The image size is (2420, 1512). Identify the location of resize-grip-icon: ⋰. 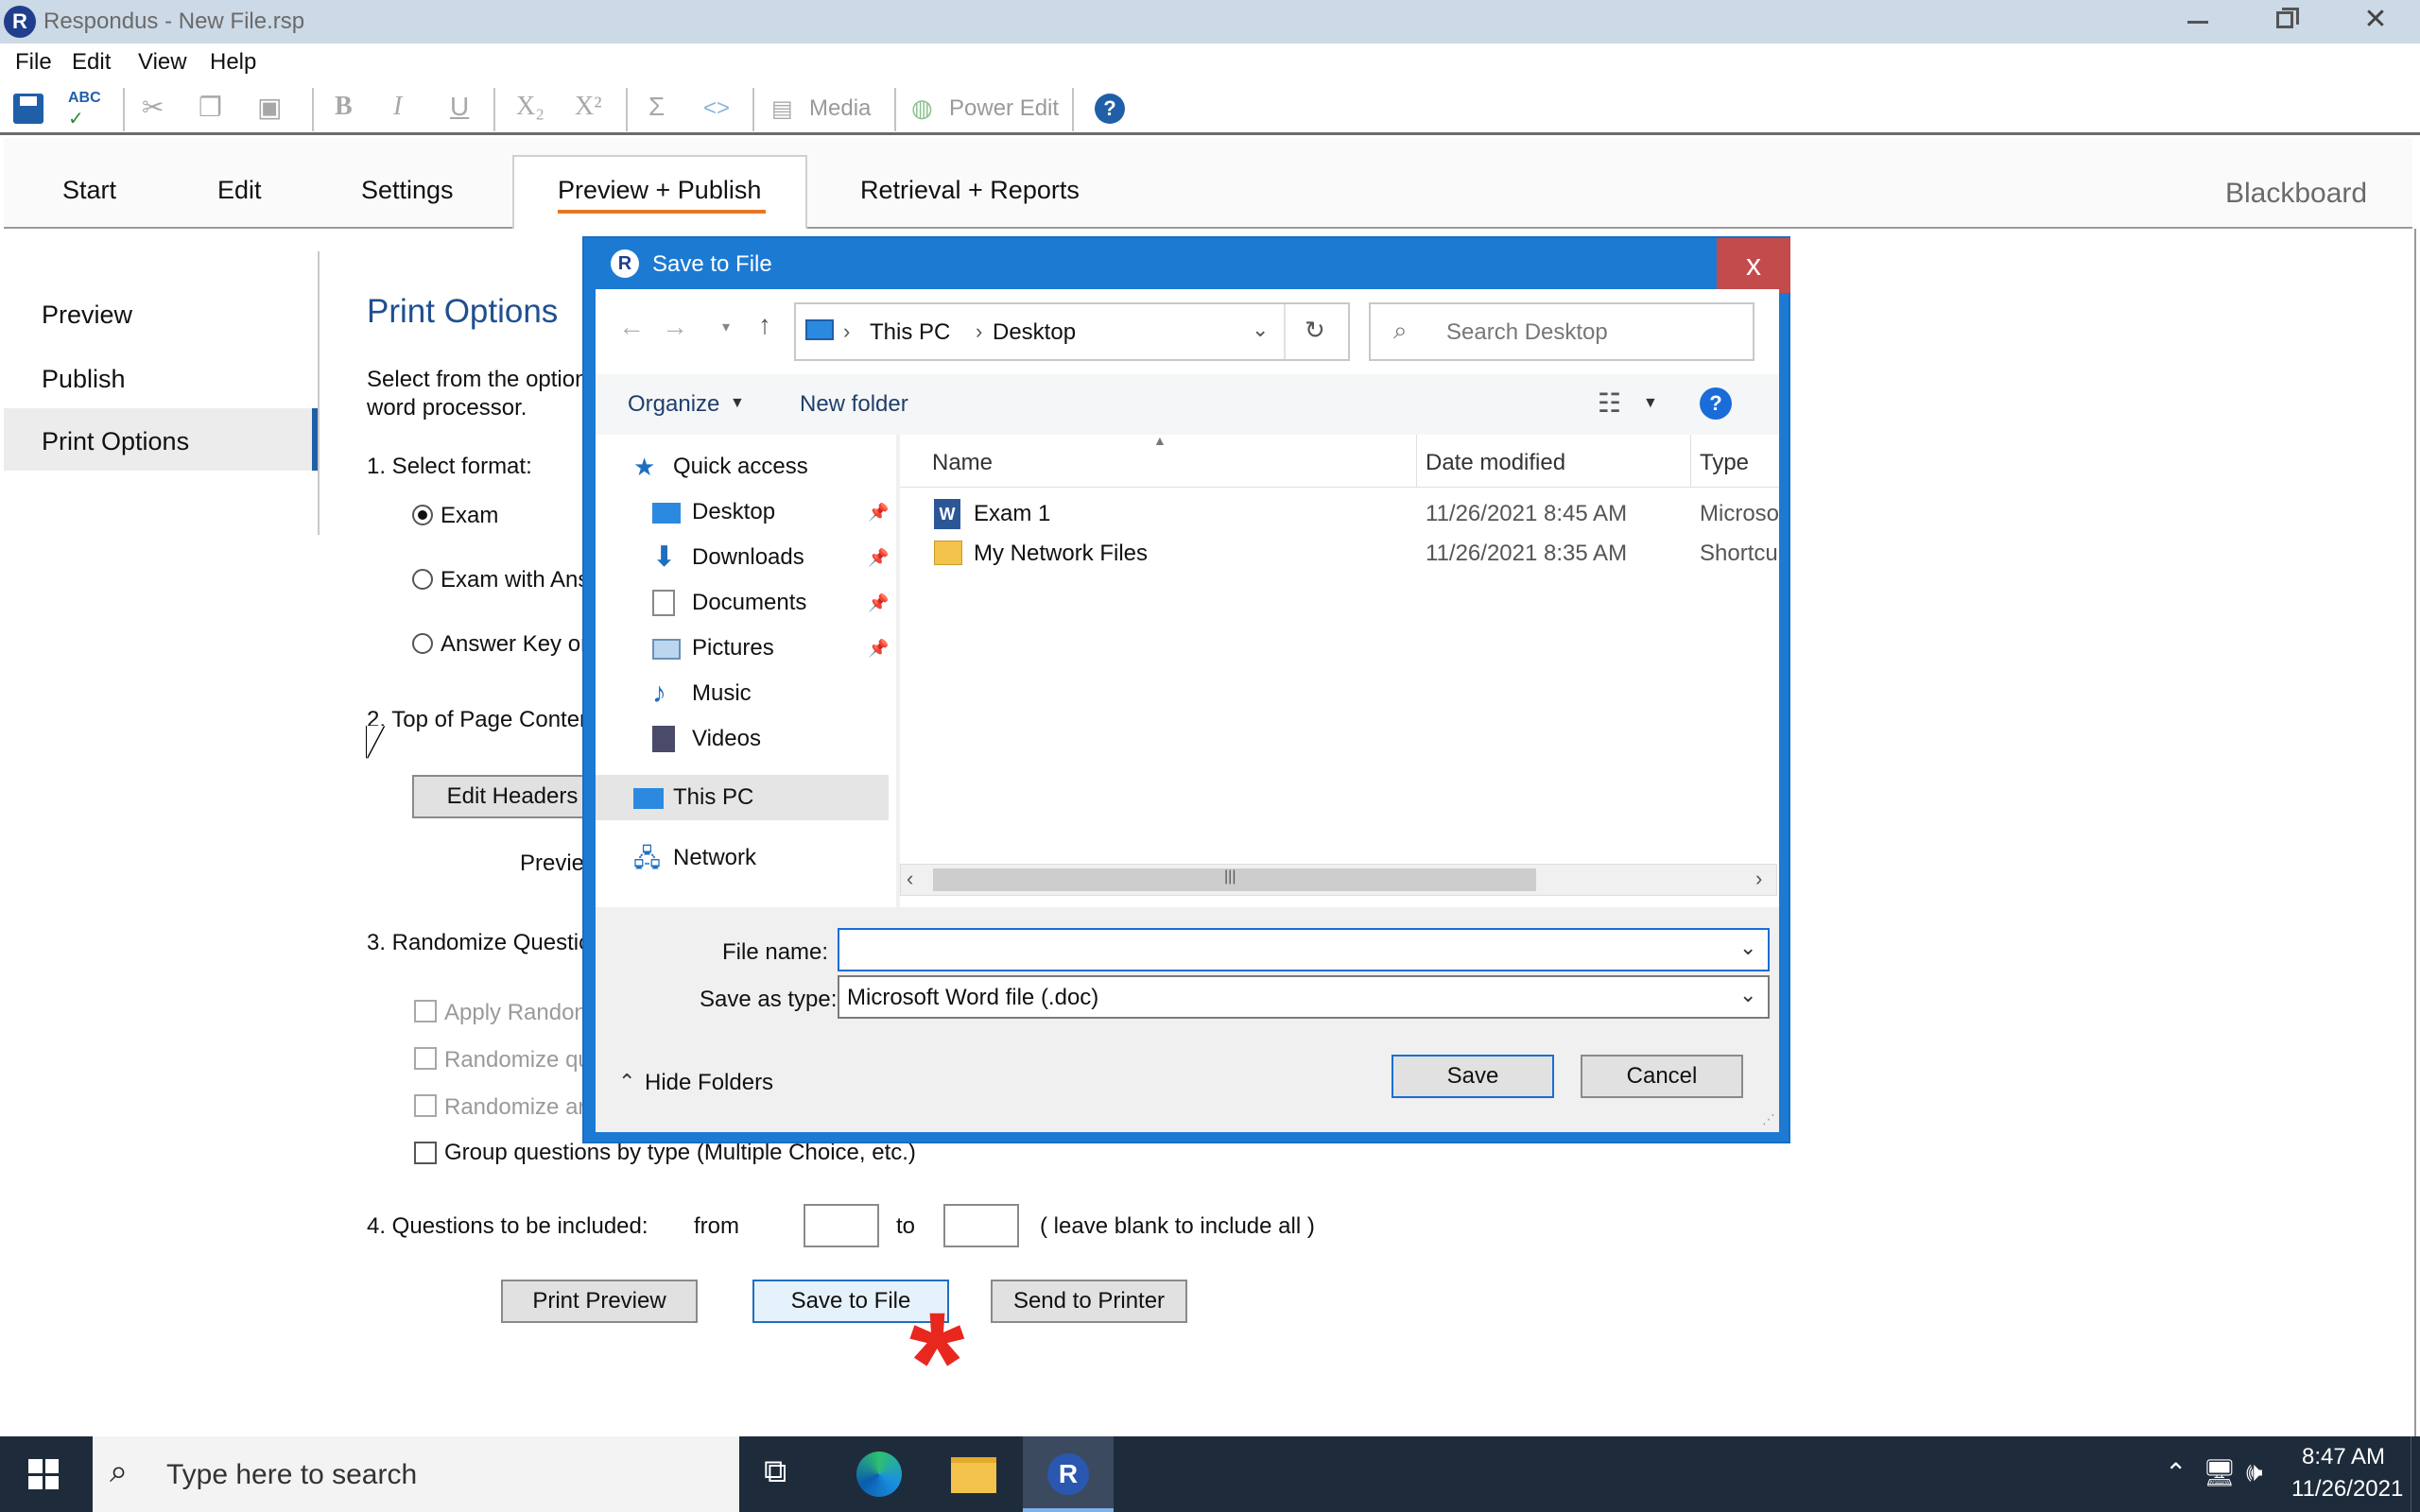
(1768, 1119).